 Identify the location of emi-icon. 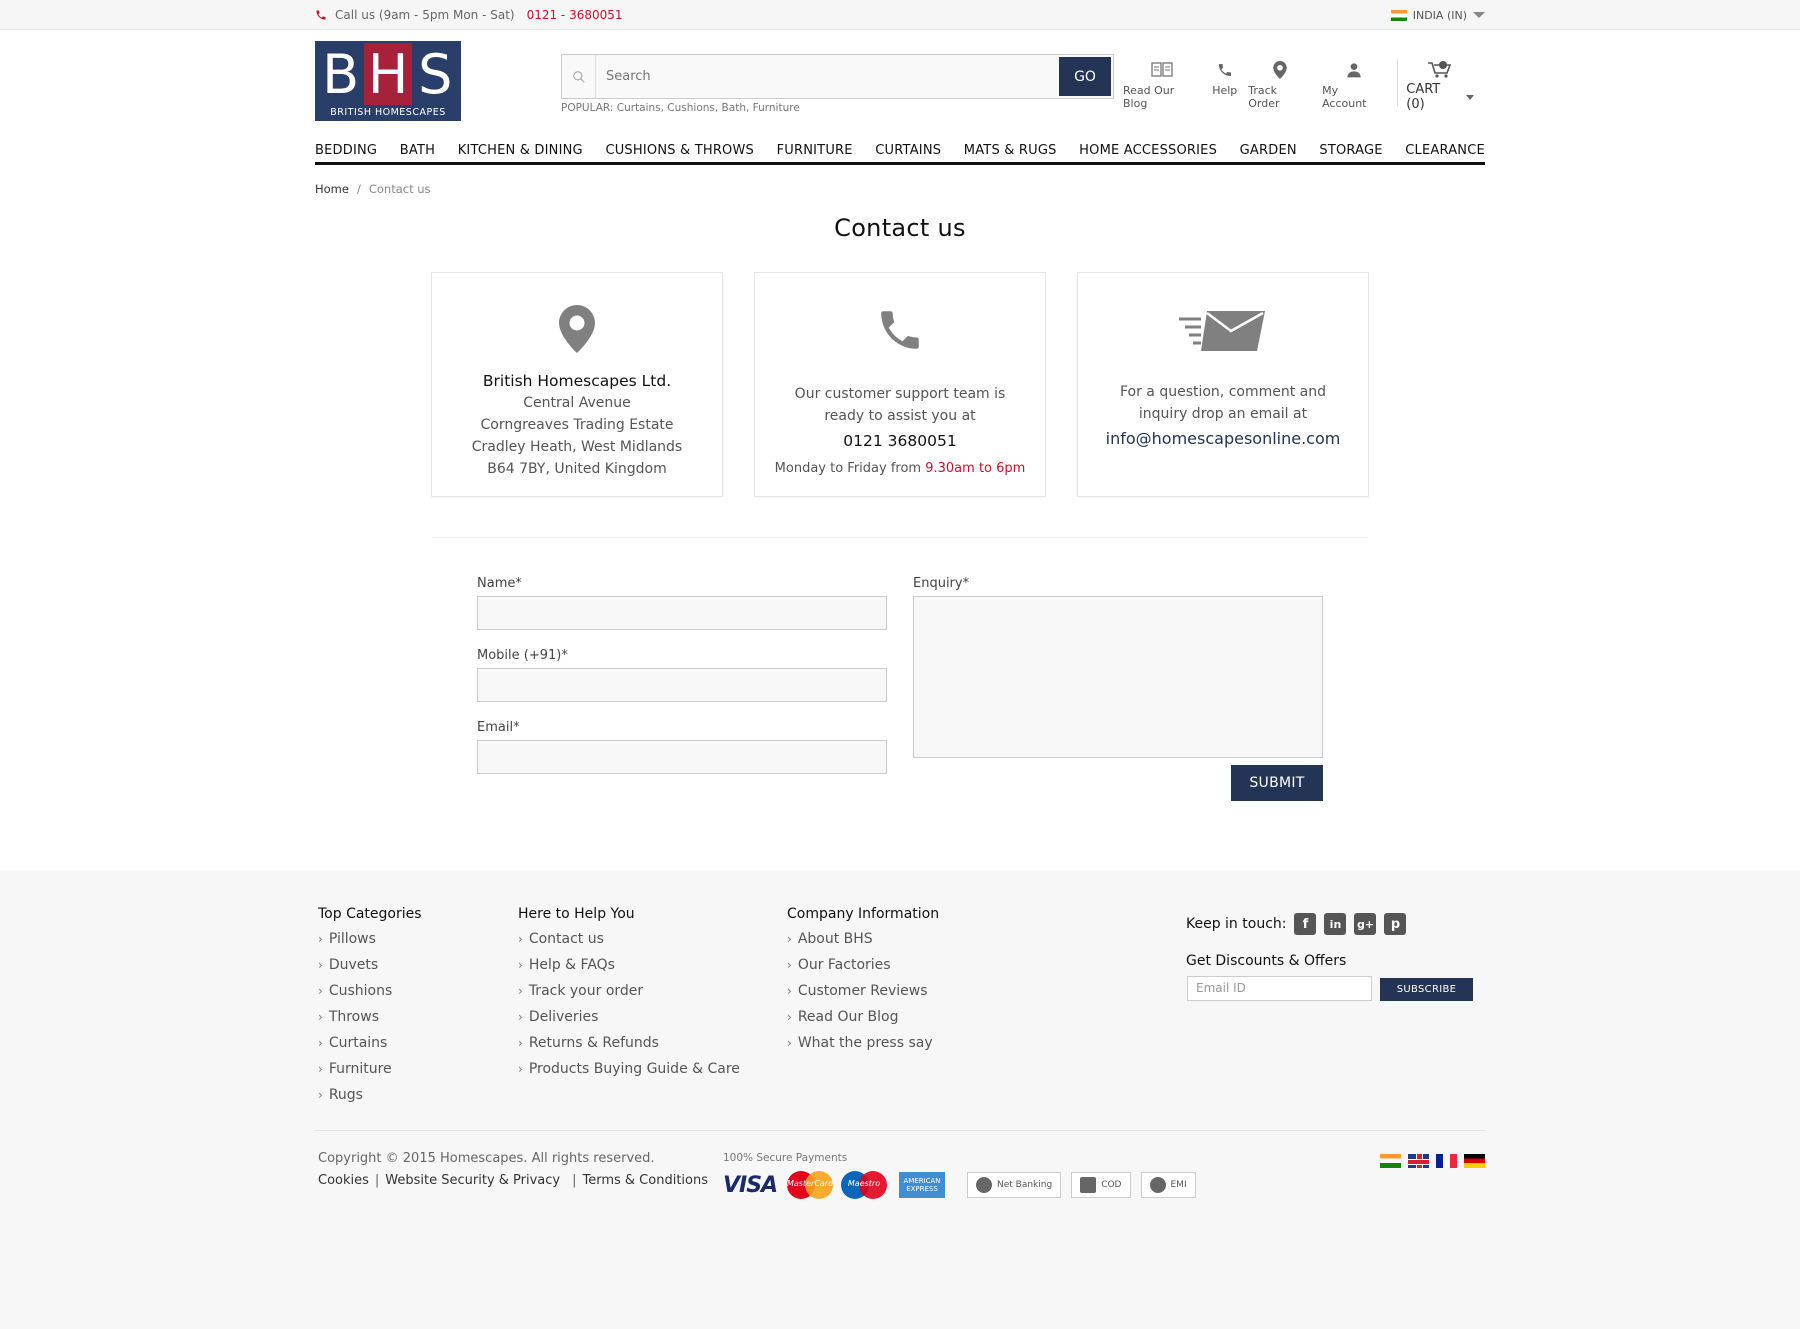
(1157, 1185).